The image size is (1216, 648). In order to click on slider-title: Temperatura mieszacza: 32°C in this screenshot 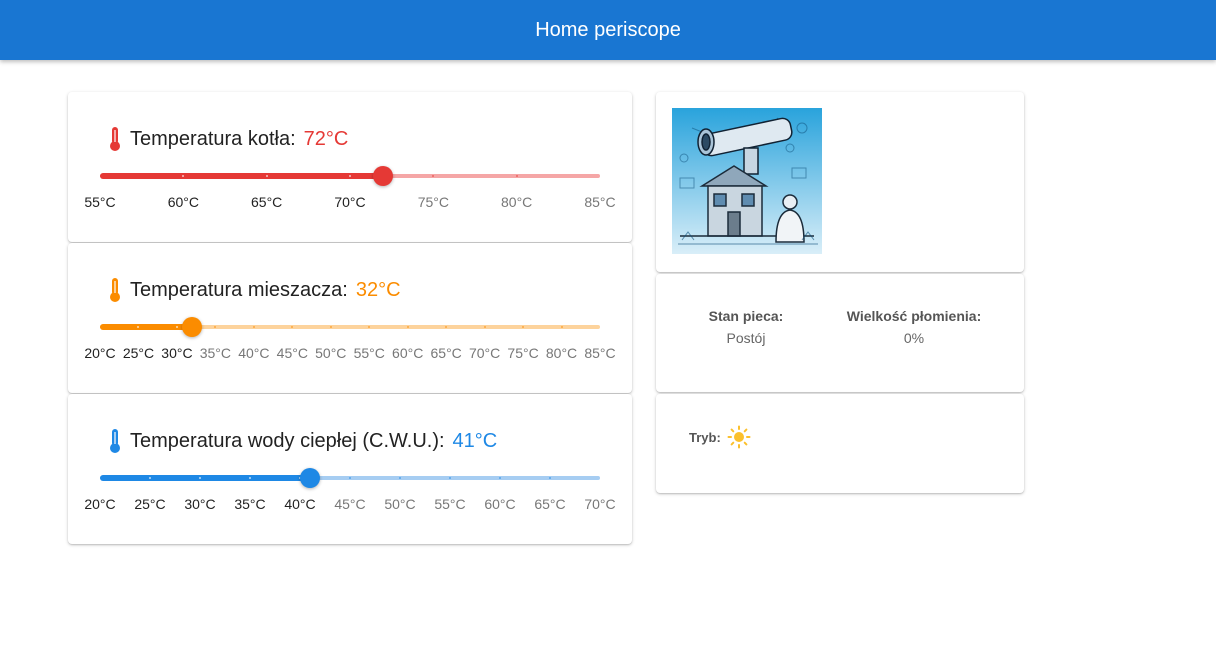, I will do `click(254, 290)`.